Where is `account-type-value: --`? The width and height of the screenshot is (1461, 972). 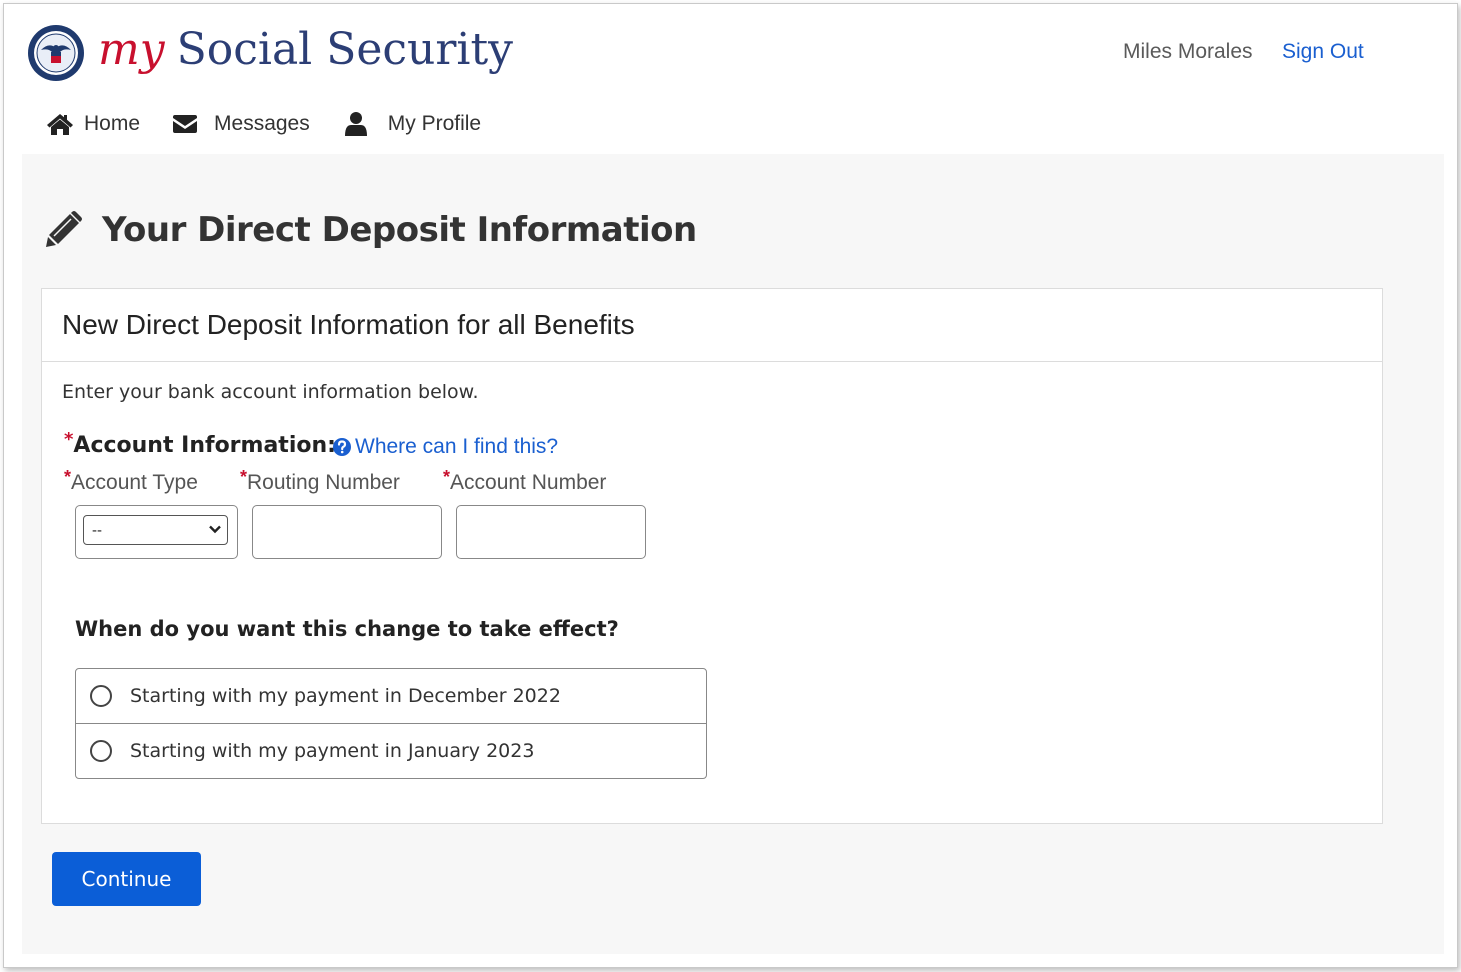
account-type-value: -- is located at coordinates (97, 530).